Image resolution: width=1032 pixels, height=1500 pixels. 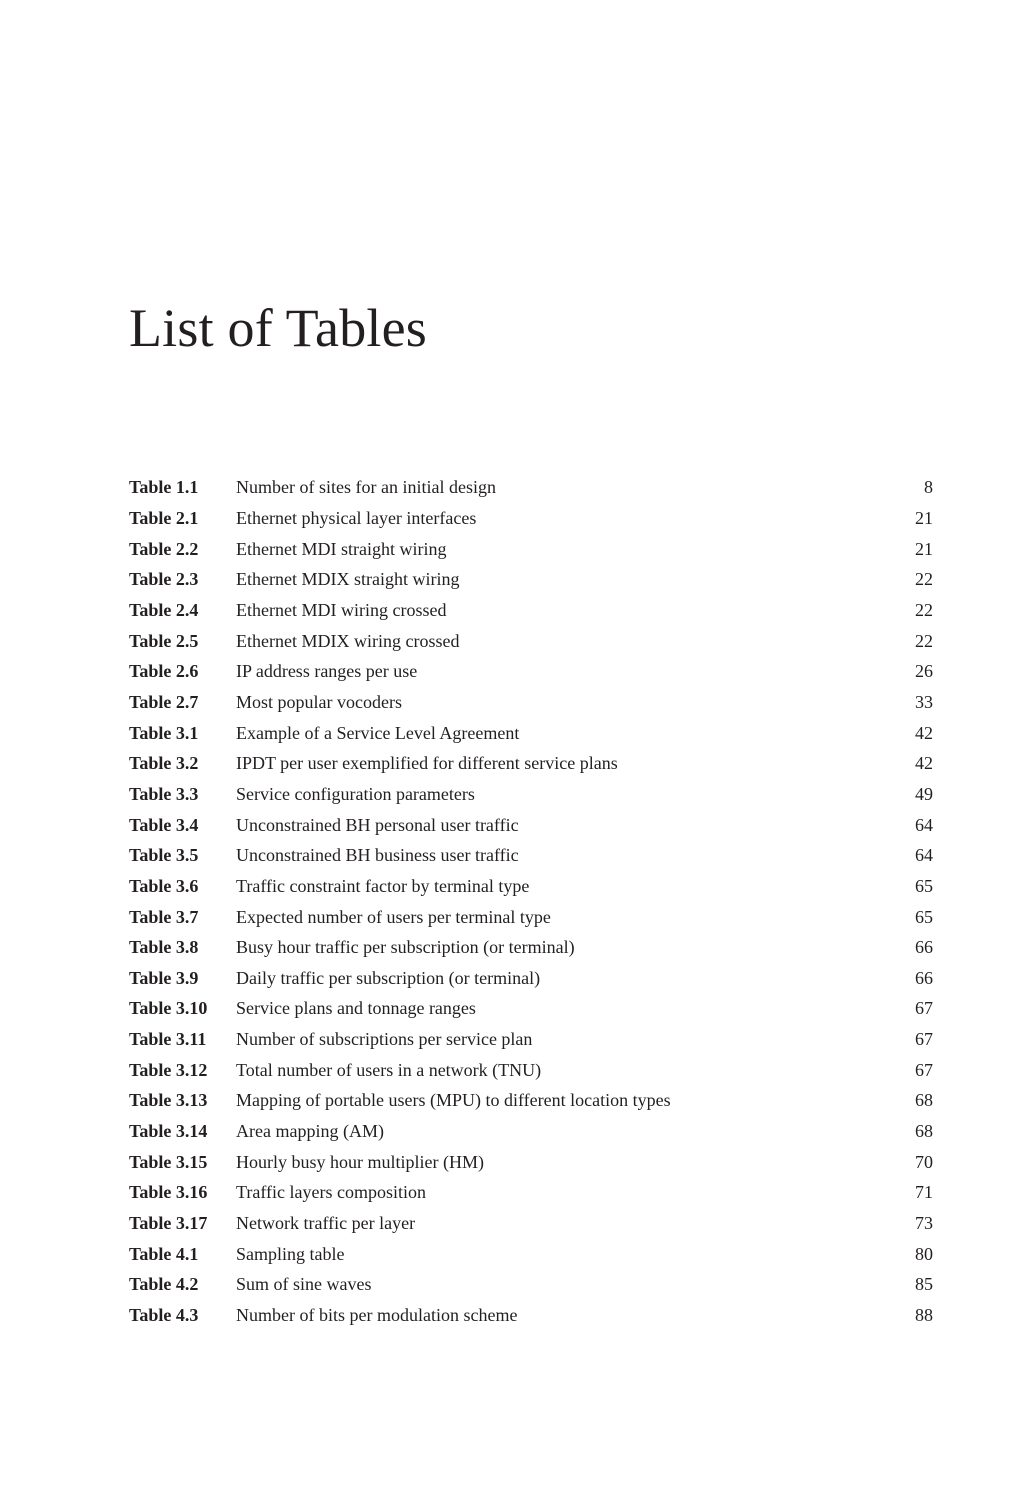 What do you see at coordinates (164, 732) in the screenshot?
I see `table-number: Table 3.1` at bounding box center [164, 732].